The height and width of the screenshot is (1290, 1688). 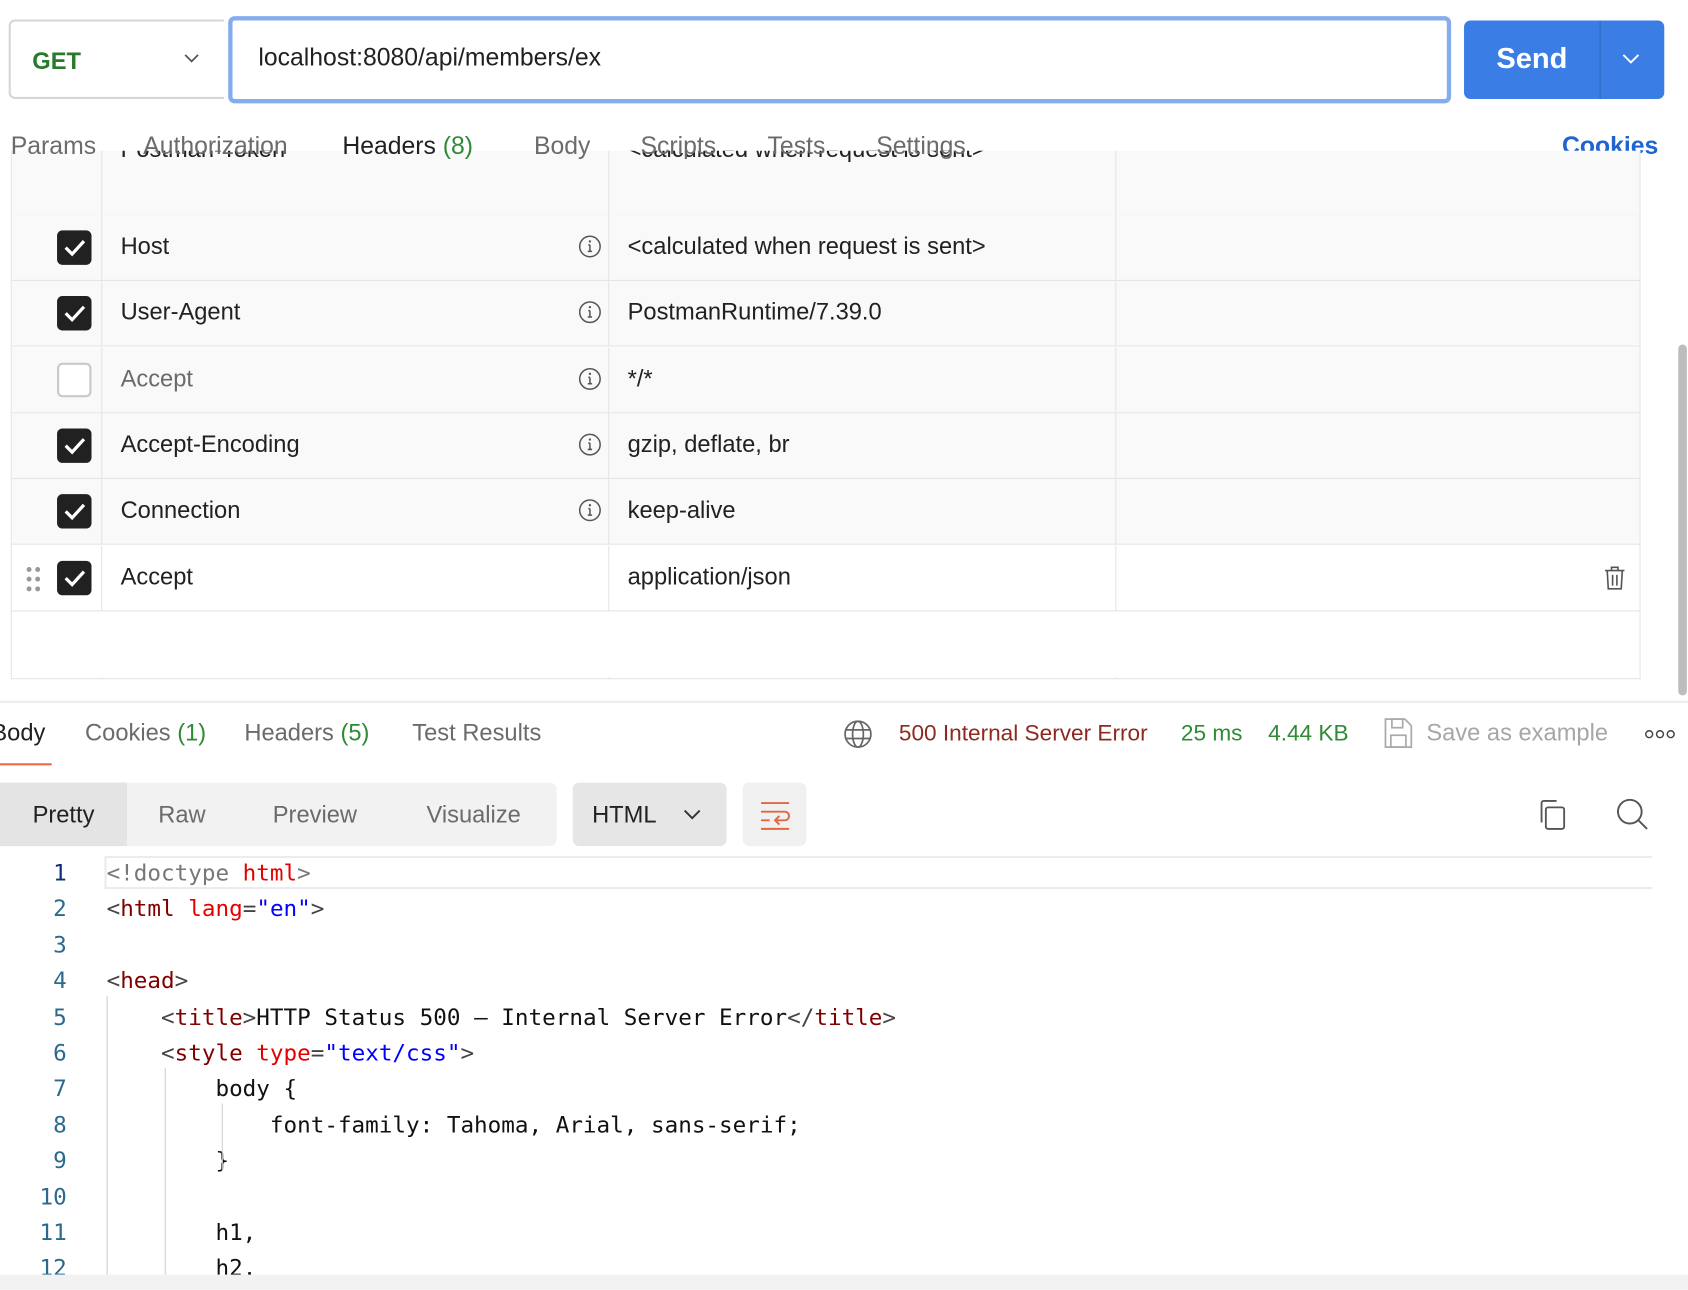 What do you see at coordinates (844, 701) in the screenshot?
I see `pane-divider` at bounding box center [844, 701].